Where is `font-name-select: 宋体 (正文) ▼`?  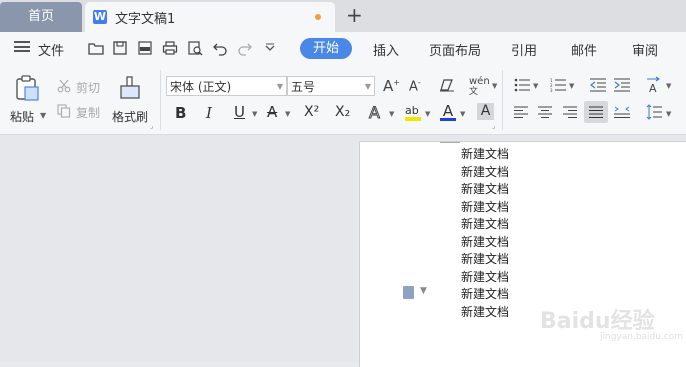 font-name-select: 宋体 (正文) ▼ is located at coordinates (226, 86).